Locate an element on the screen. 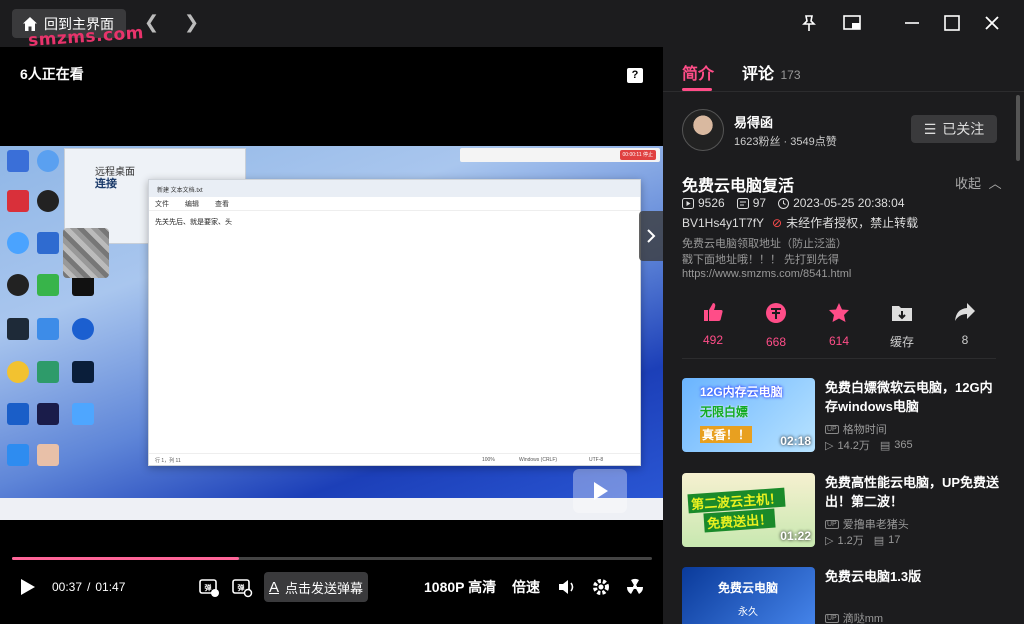 The height and width of the screenshot is (624, 1024). send-danmu-label: 点击发送弹幕 is located at coordinates (324, 588).